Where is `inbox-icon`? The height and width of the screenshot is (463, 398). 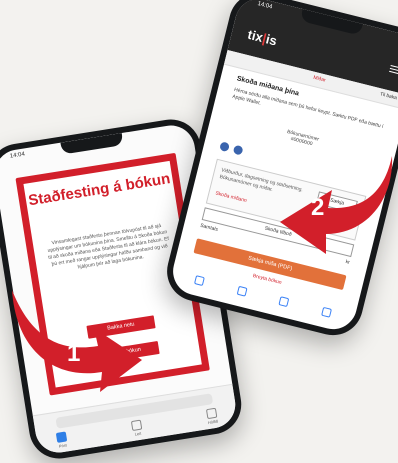 inbox-icon is located at coordinates (211, 413).